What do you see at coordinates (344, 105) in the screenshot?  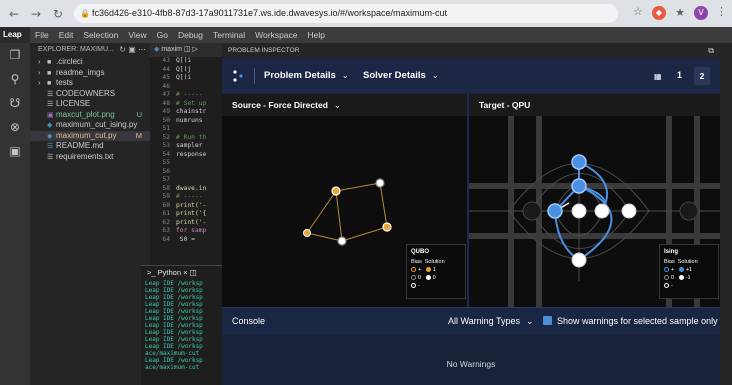 I see `source-panel-header: Source - Force Directed ⌄` at bounding box center [344, 105].